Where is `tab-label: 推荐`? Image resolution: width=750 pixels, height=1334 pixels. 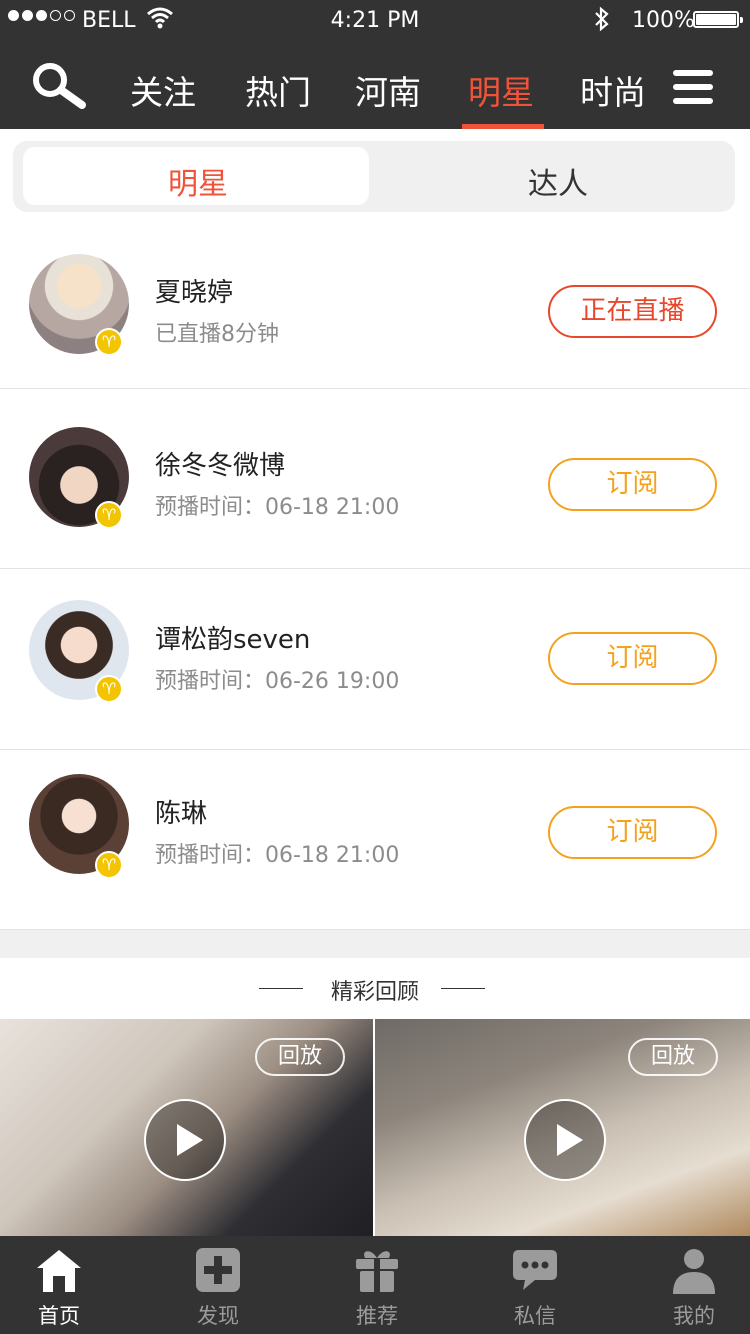 tab-label: 推荐 is located at coordinates (377, 1316).